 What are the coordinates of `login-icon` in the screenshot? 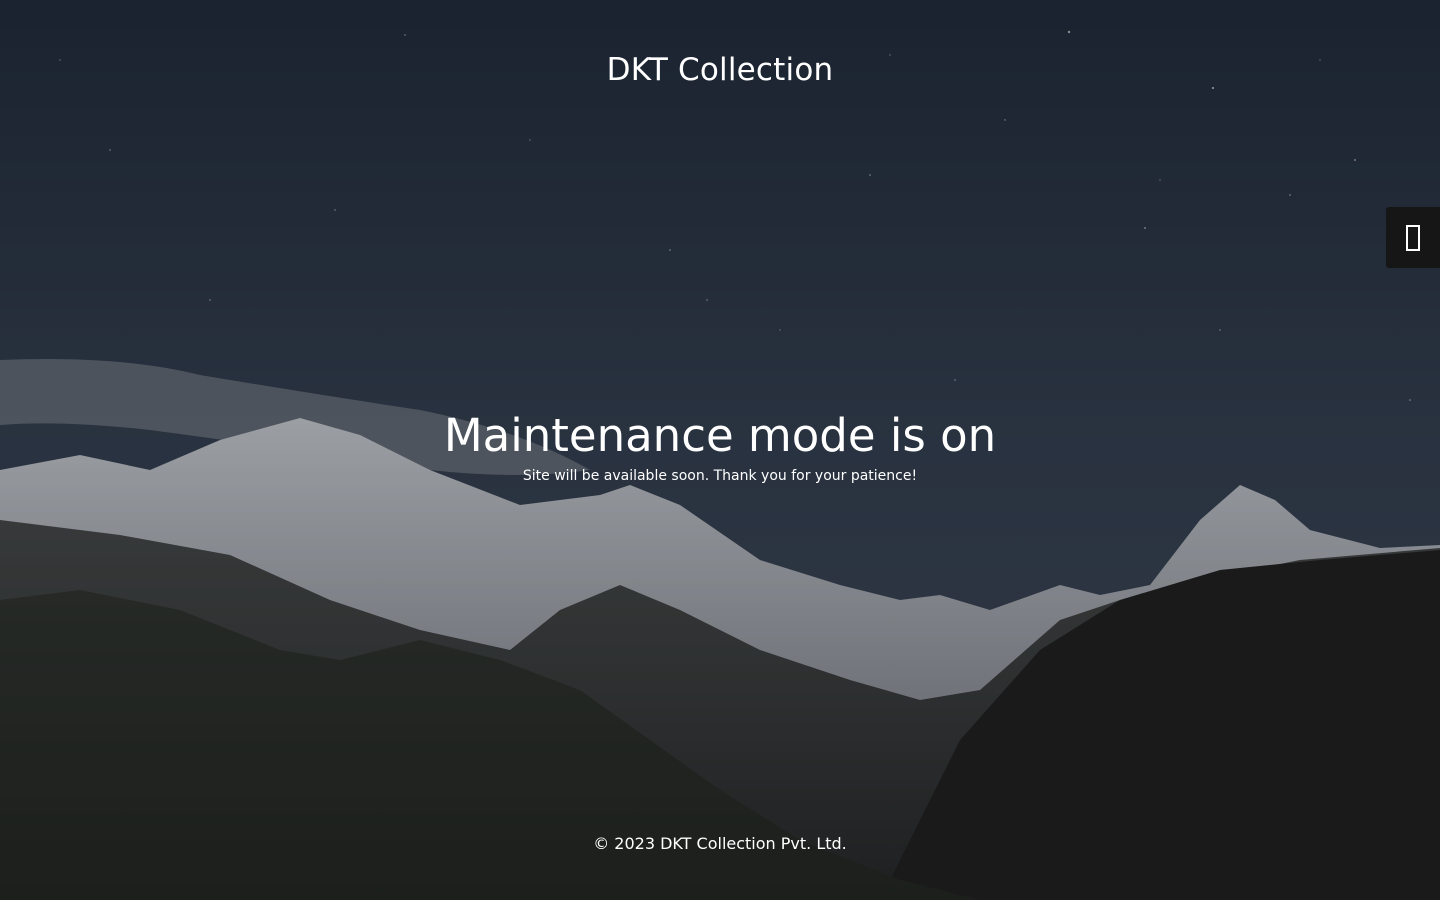 It's located at (1413, 237).